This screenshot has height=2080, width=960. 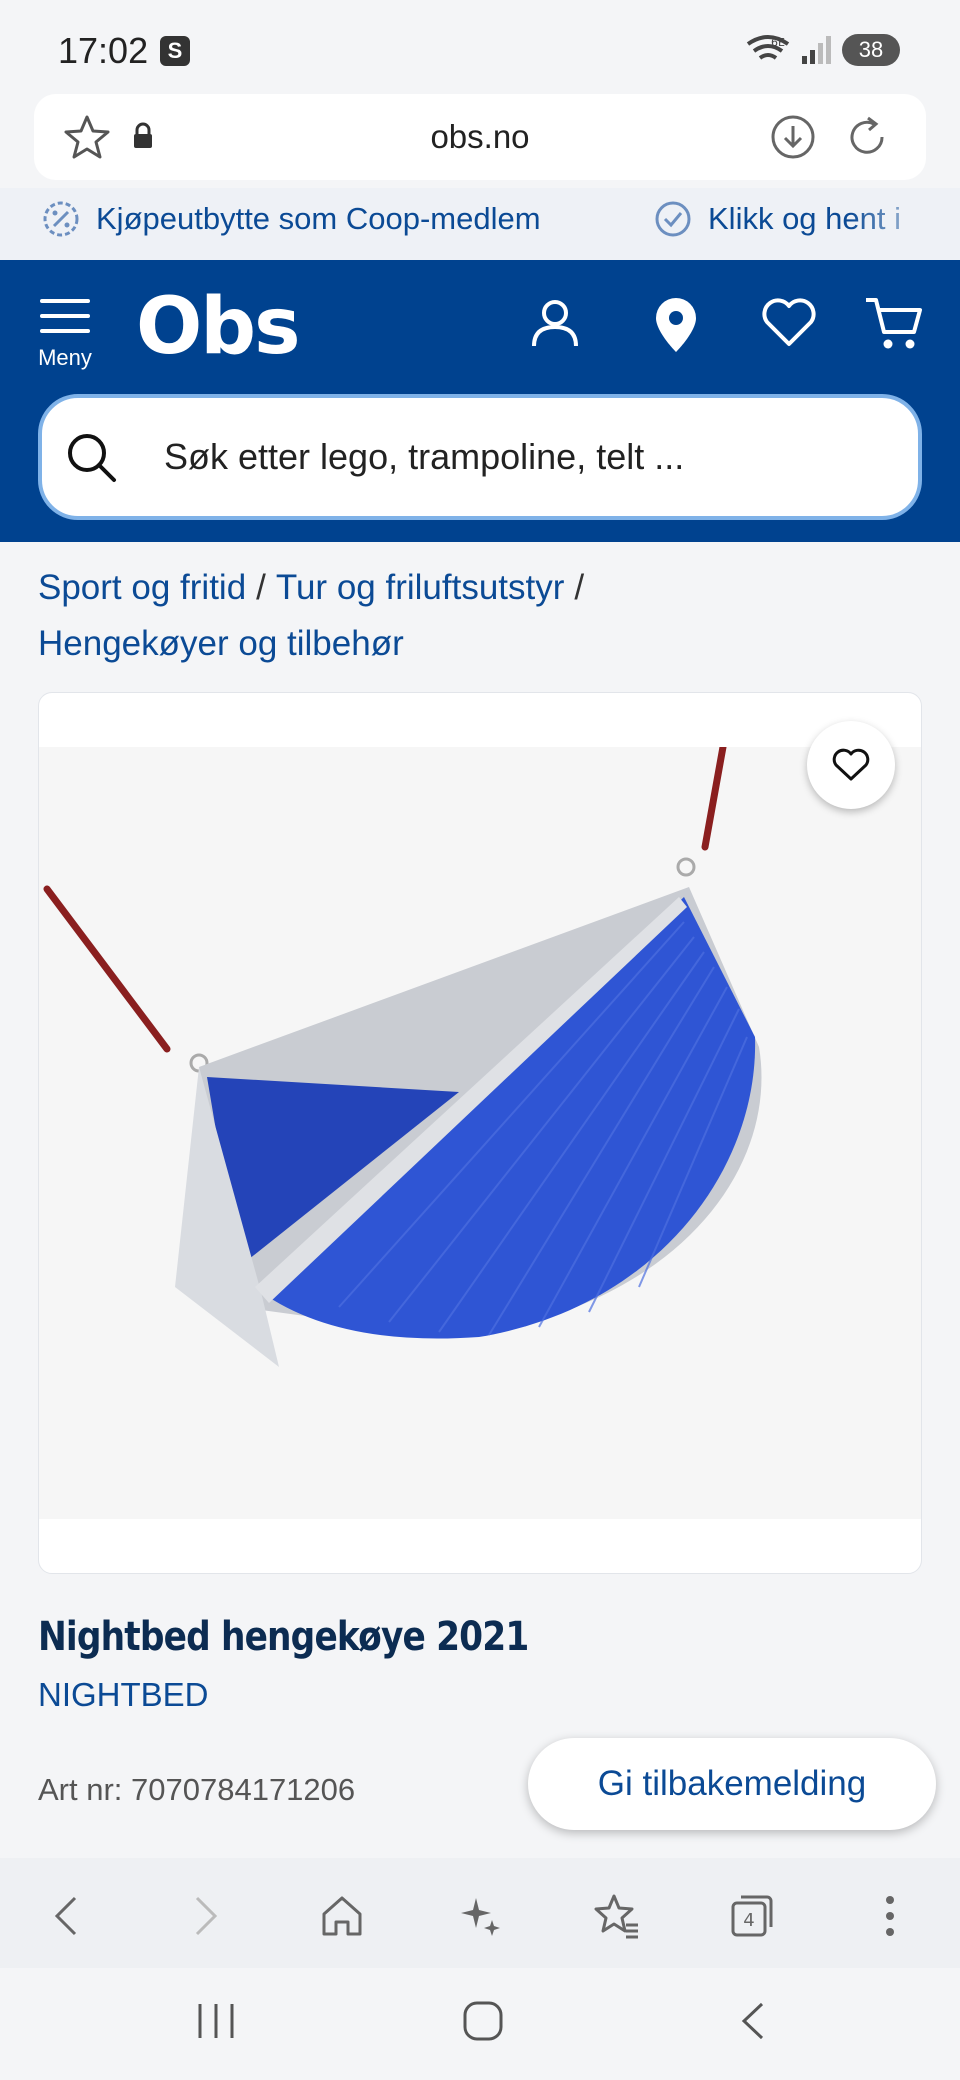 What do you see at coordinates (753, 2021) in the screenshot?
I see `system-back-icon` at bounding box center [753, 2021].